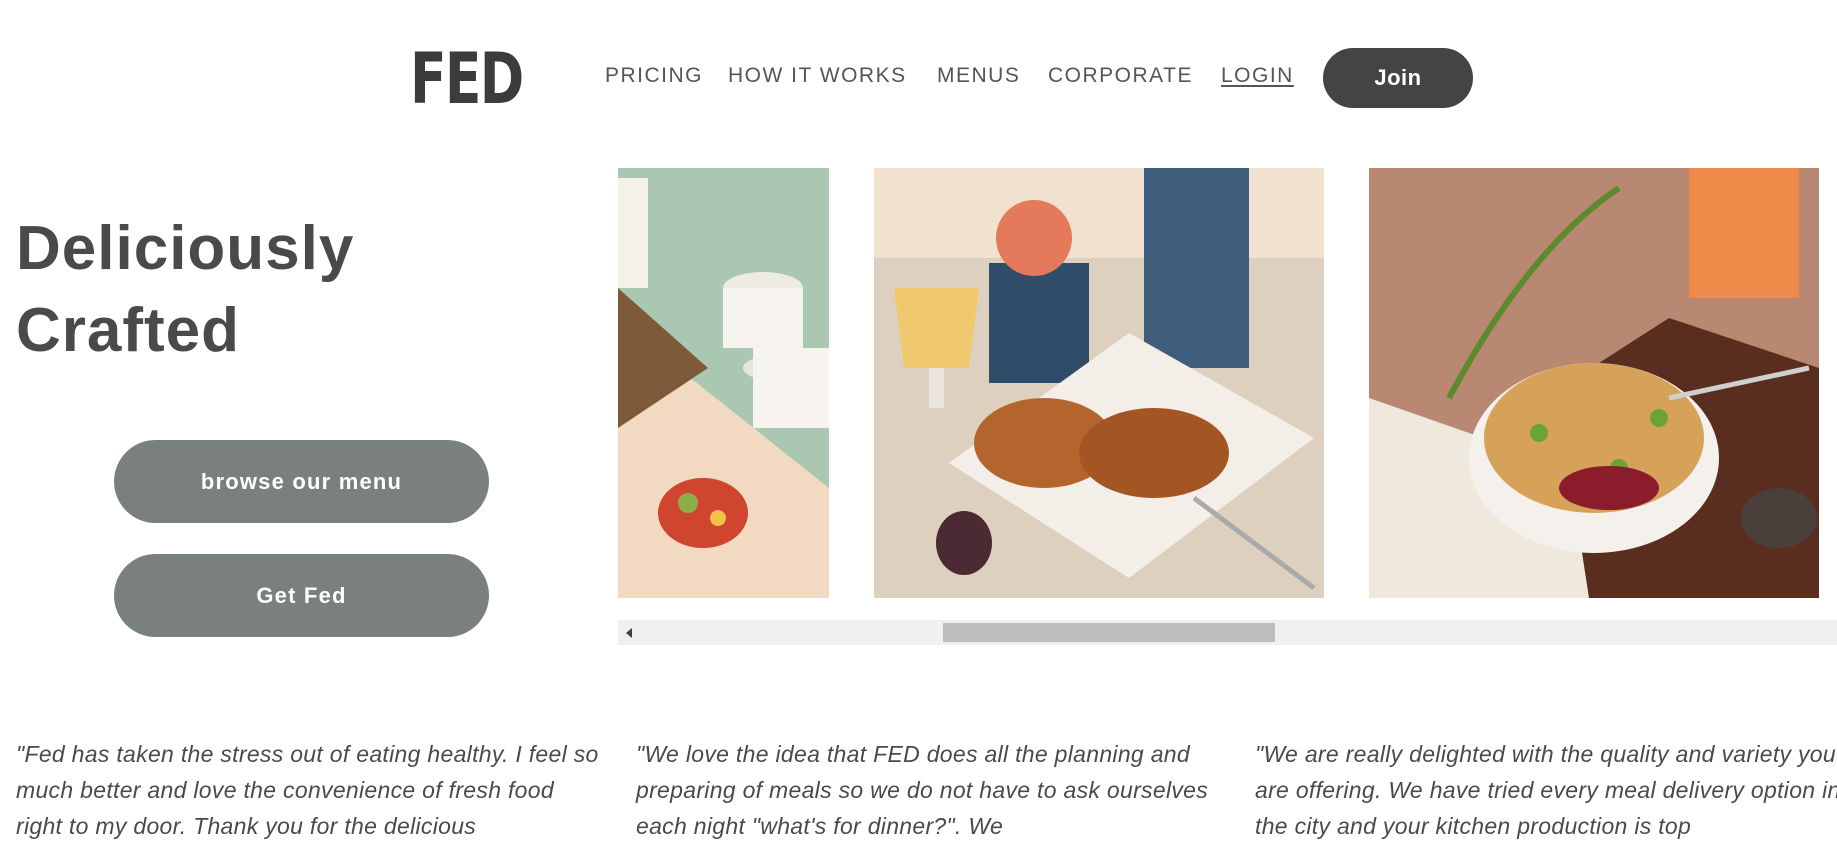  I want to click on gallery-photo-french-toast, so click(1099, 383).